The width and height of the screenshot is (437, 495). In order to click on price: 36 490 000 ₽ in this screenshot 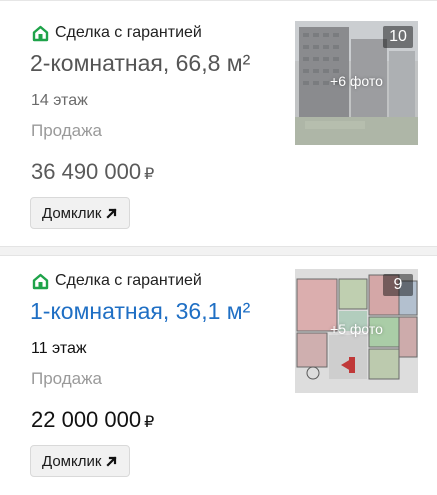, I will do `click(92, 172)`.